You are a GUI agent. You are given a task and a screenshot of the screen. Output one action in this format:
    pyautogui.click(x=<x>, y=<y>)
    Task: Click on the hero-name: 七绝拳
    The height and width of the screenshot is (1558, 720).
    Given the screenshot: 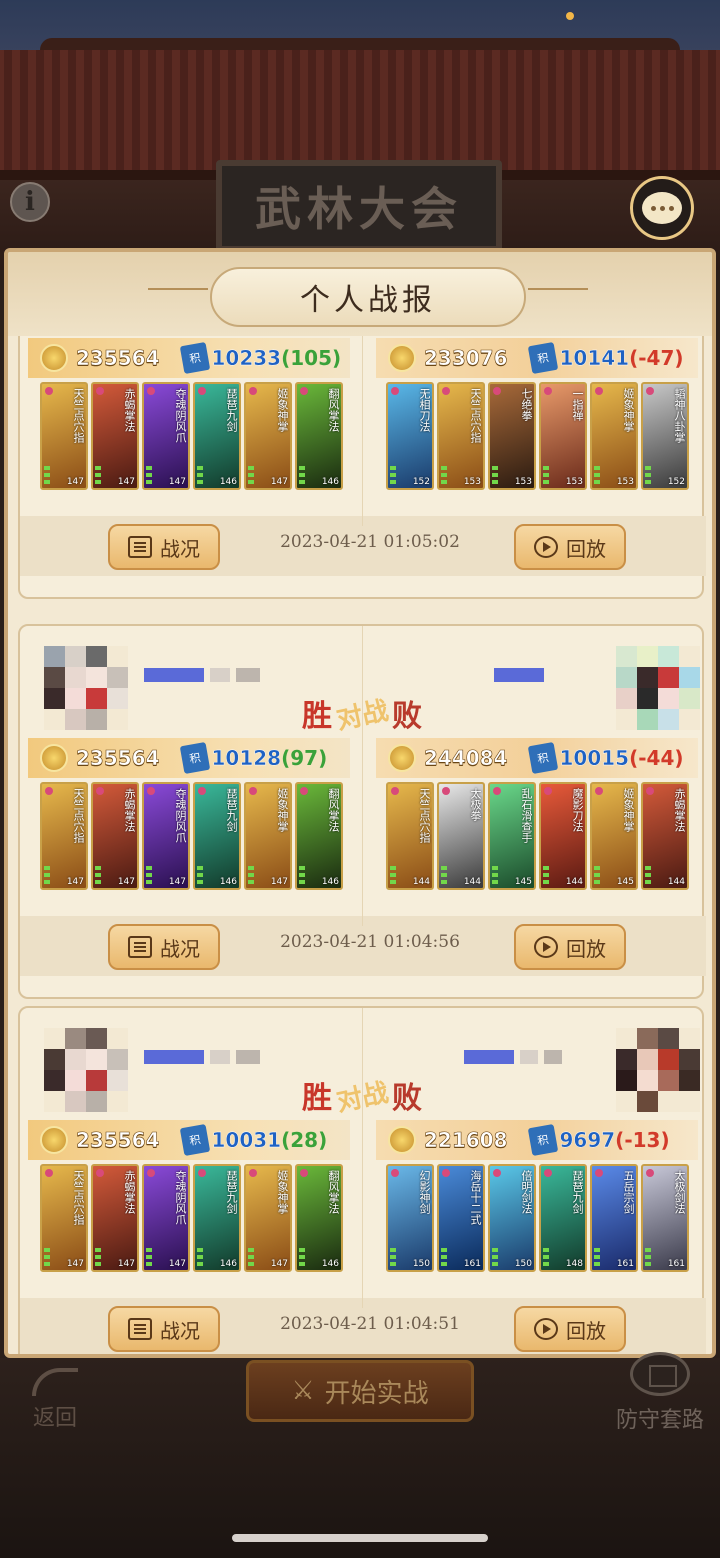 What is the action you would take?
    pyautogui.click(x=526, y=404)
    